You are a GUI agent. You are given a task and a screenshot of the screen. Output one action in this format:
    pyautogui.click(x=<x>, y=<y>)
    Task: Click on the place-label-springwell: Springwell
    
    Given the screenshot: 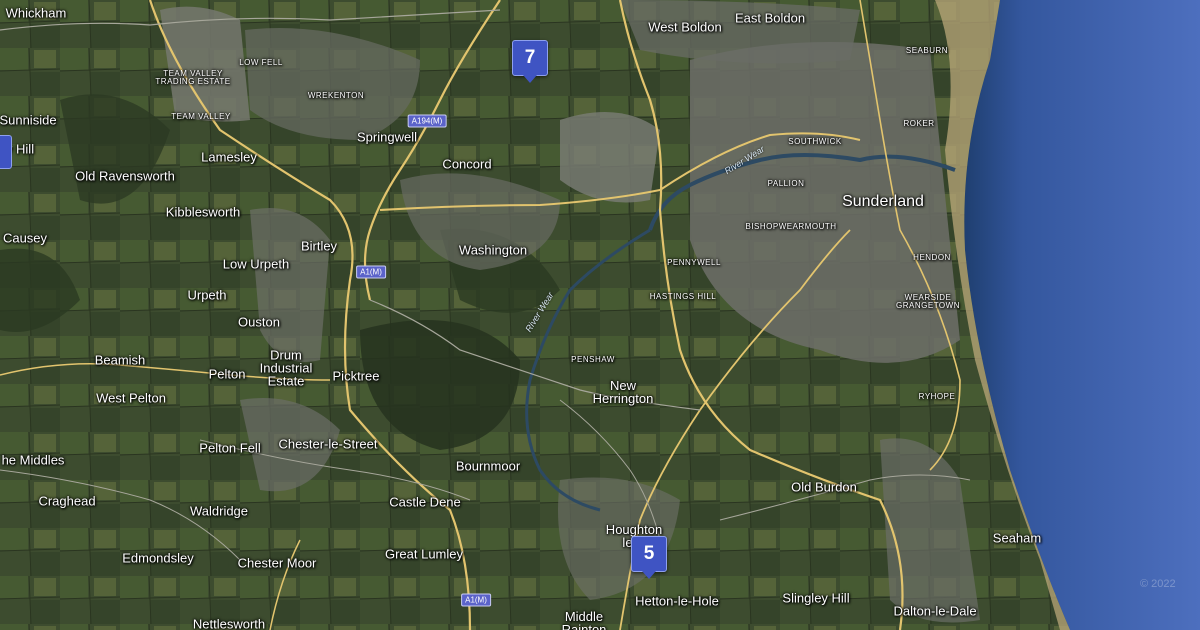 What is the action you would take?
    pyautogui.click(x=387, y=137)
    